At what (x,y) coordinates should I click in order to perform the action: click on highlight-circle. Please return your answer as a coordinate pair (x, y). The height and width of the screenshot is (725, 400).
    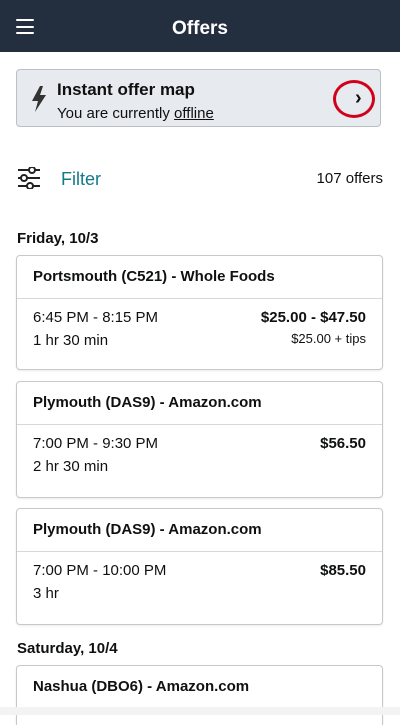
    Looking at the image, I should click on (354, 99).